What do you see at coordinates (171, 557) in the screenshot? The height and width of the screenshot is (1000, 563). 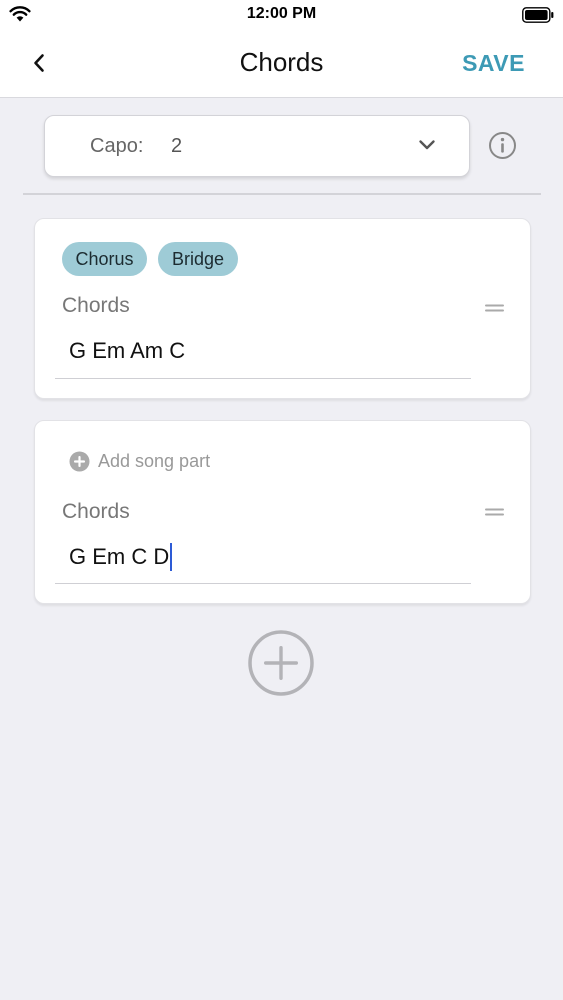 I see `text-cursor` at bounding box center [171, 557].